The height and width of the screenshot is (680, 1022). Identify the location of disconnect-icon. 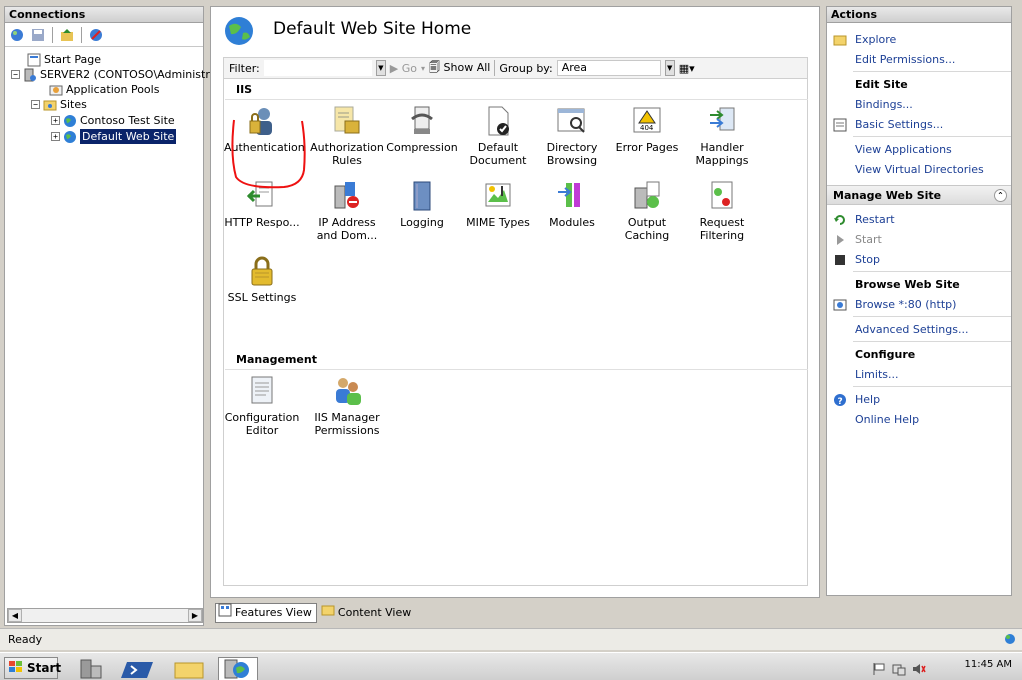
(96, 35).